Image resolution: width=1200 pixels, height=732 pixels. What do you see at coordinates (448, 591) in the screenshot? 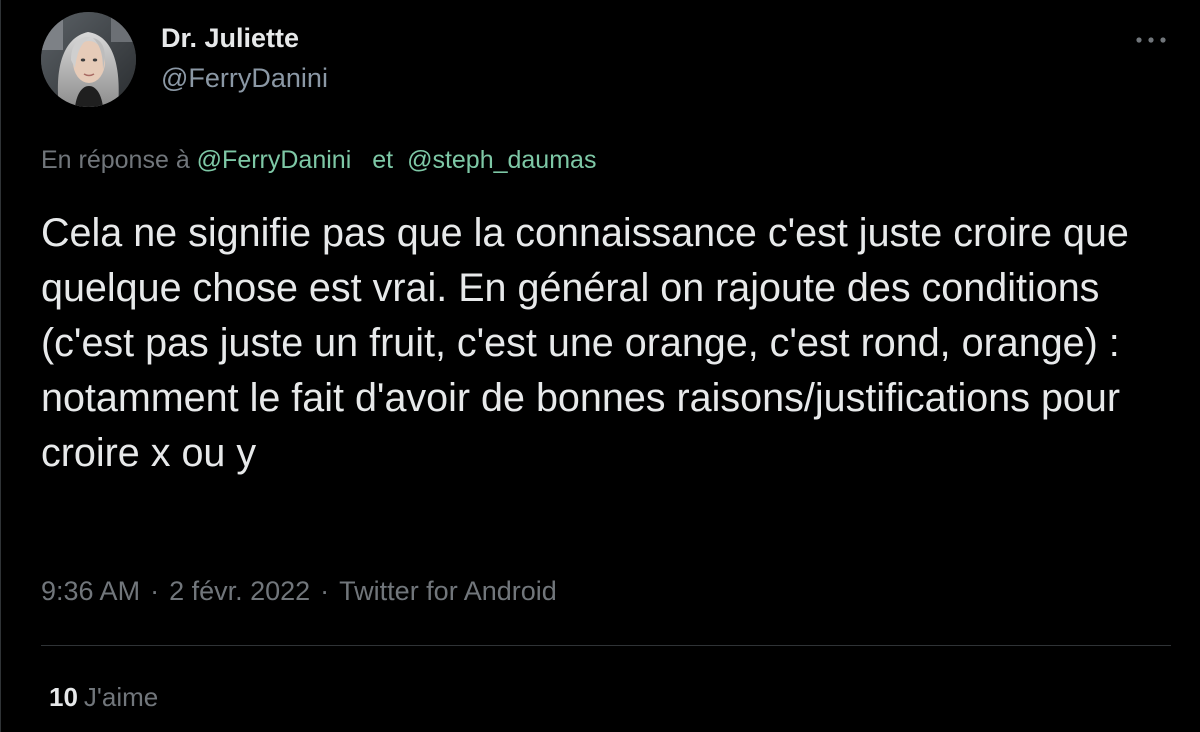
I see `tweet-source: Twitter for Android` at bounding box center [448, 591].